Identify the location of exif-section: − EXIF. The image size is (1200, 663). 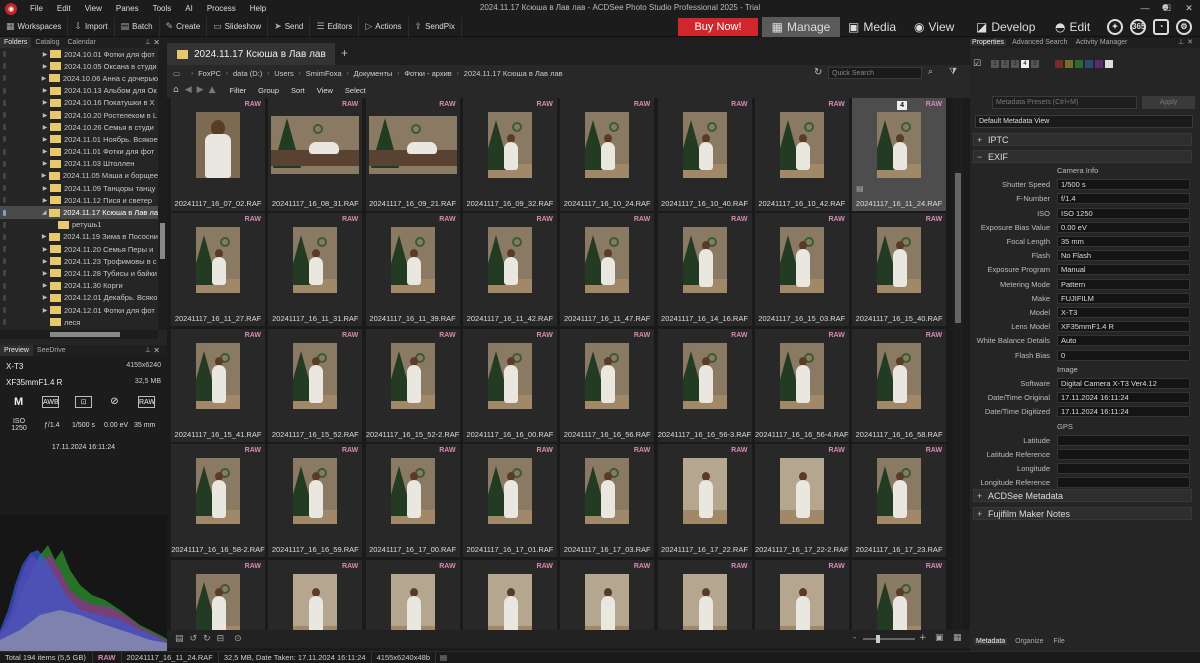
(1082, 156).